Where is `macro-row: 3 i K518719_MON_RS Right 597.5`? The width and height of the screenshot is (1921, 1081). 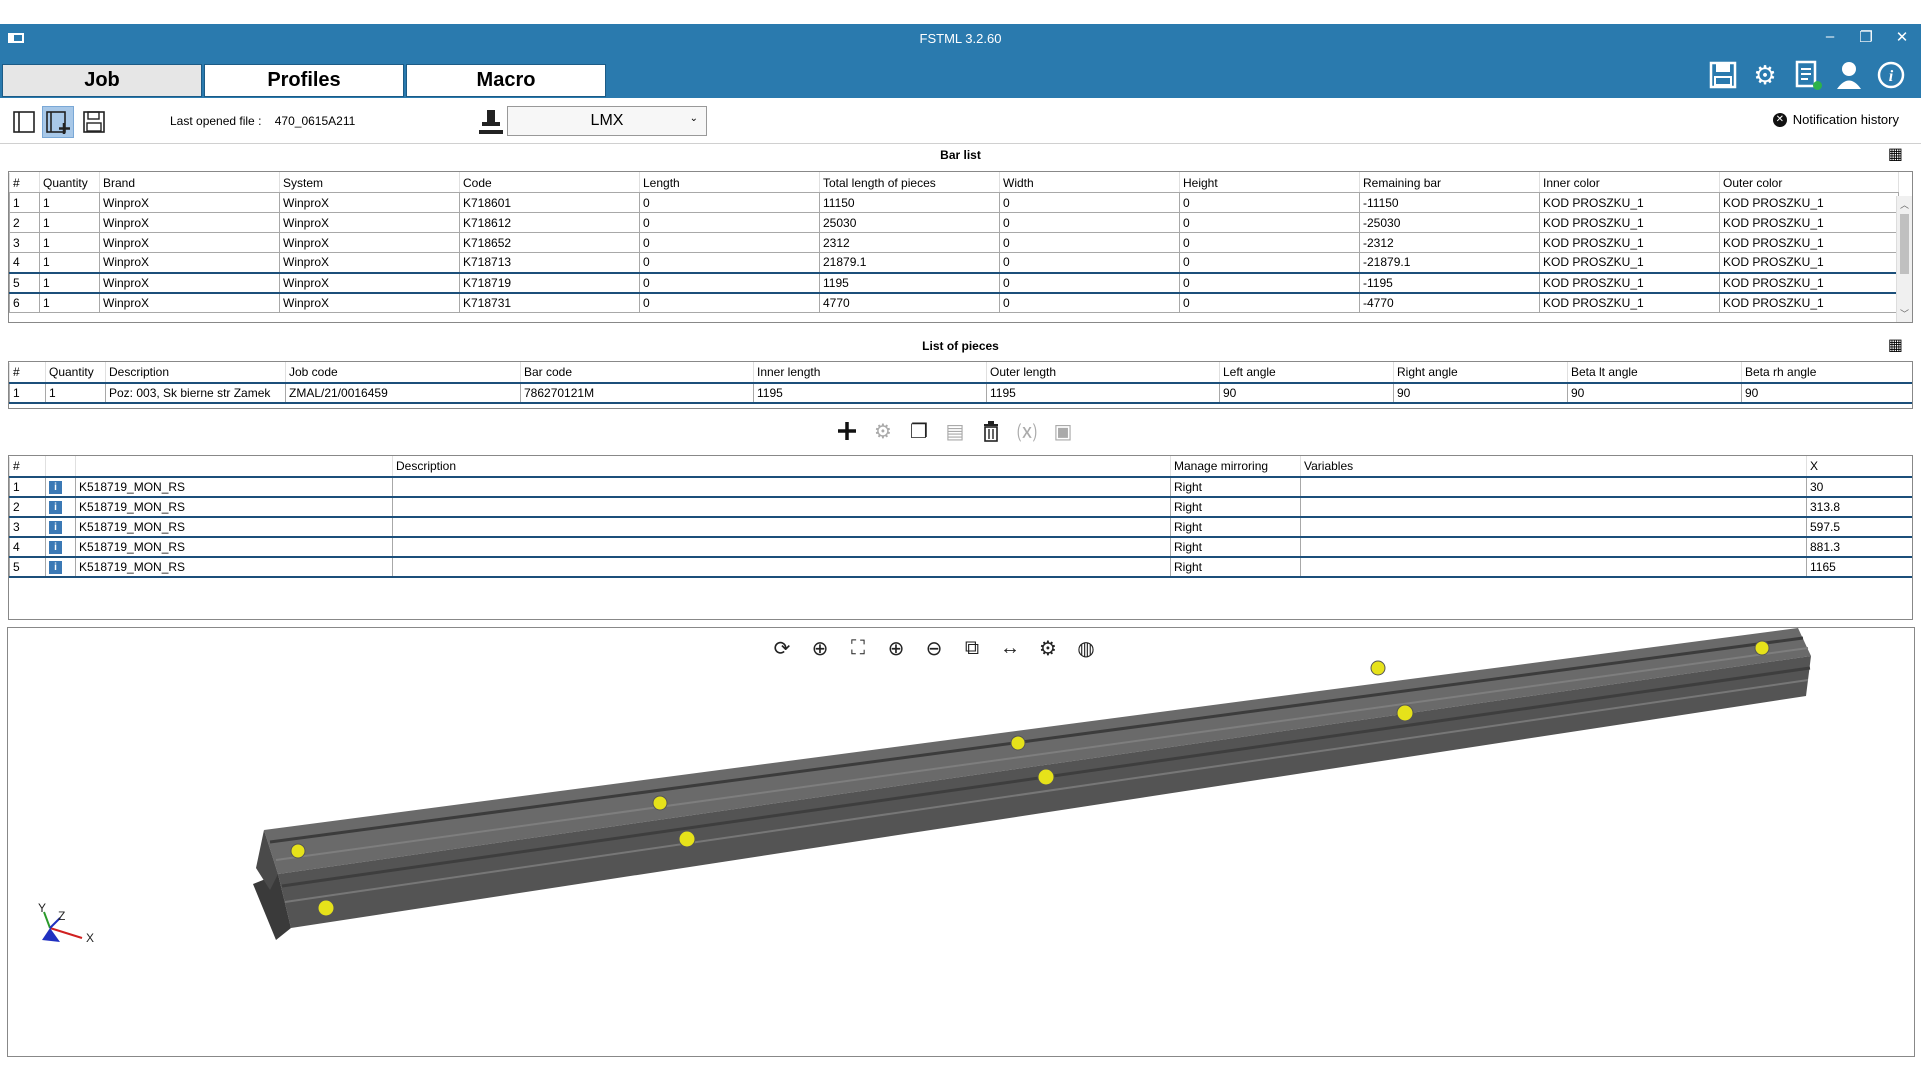
macro-row: 3 i K518719_MON_RS Right 597.5 is located at coordinates (960, 526).